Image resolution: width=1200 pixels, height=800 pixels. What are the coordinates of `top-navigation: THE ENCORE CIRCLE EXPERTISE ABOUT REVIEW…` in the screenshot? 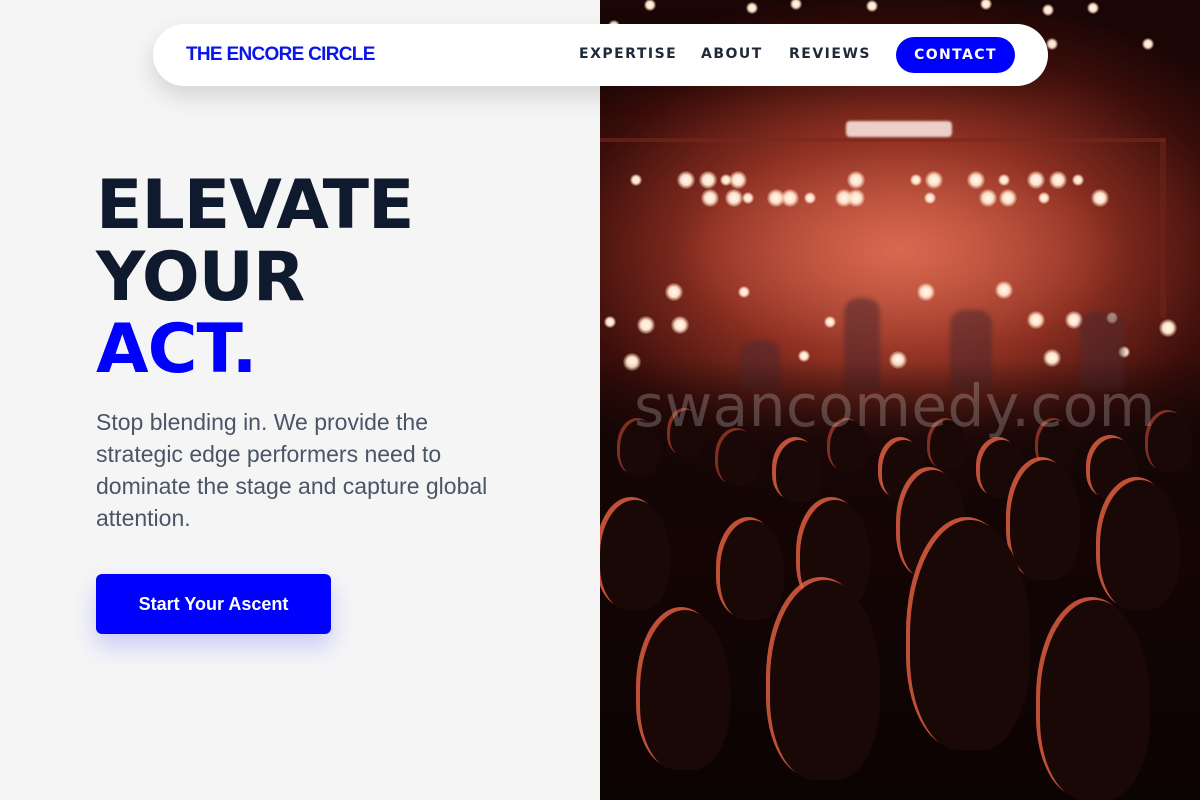 It's located at (600, 55).